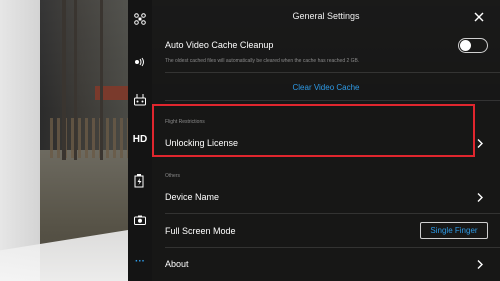 This screenshot has height=281, width=500. I want to click on about-item: About, so click(177, 264).